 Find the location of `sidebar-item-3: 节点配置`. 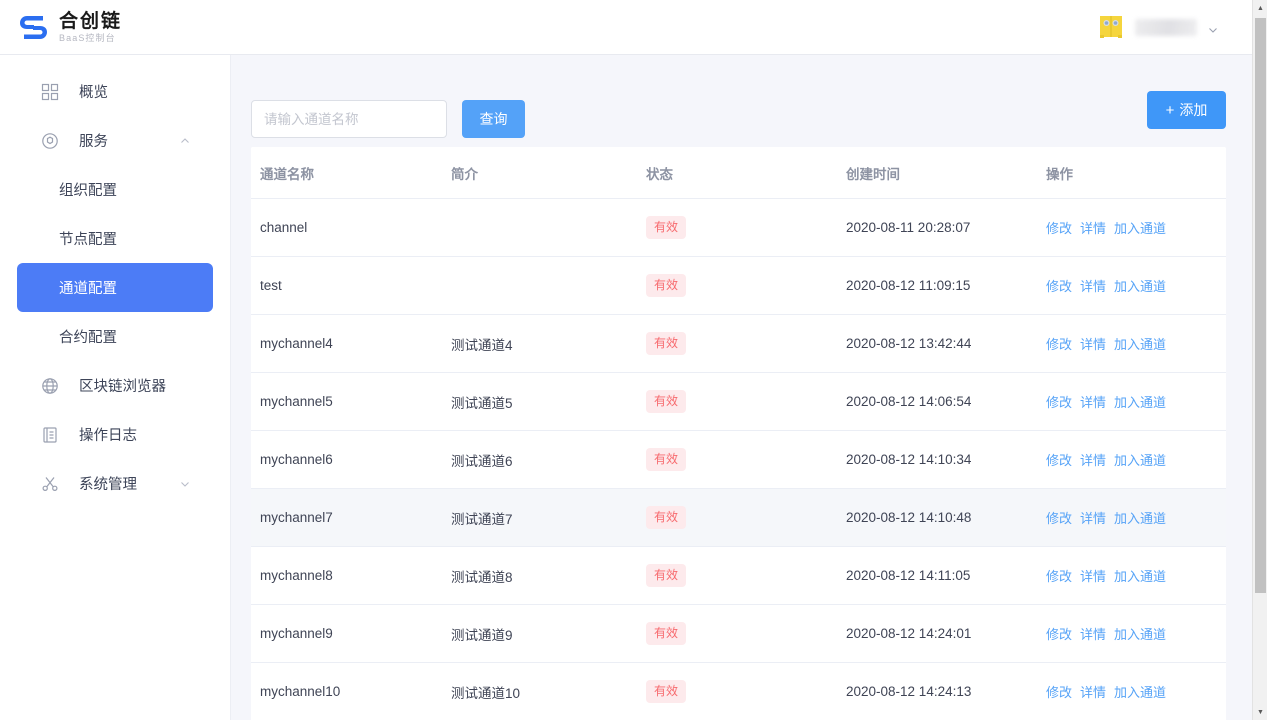

sidebar-item-3: 节点配置 is located at coordinates (115, 238).